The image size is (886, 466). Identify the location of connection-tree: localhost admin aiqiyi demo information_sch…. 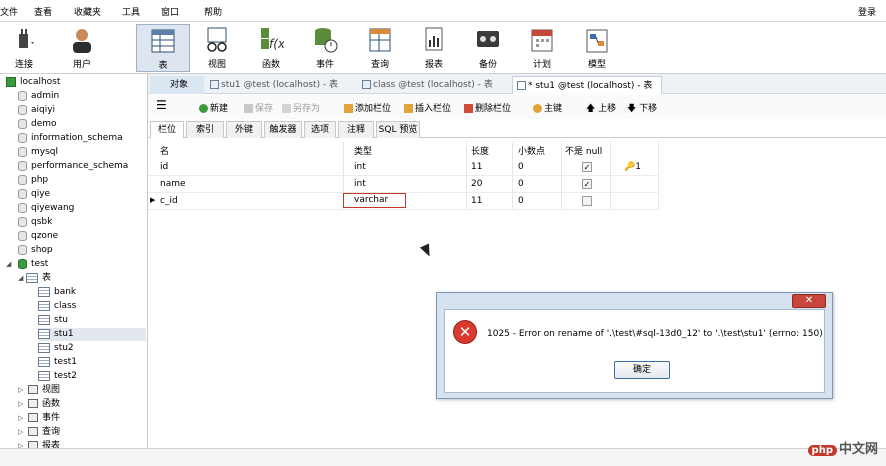
(74, 261).